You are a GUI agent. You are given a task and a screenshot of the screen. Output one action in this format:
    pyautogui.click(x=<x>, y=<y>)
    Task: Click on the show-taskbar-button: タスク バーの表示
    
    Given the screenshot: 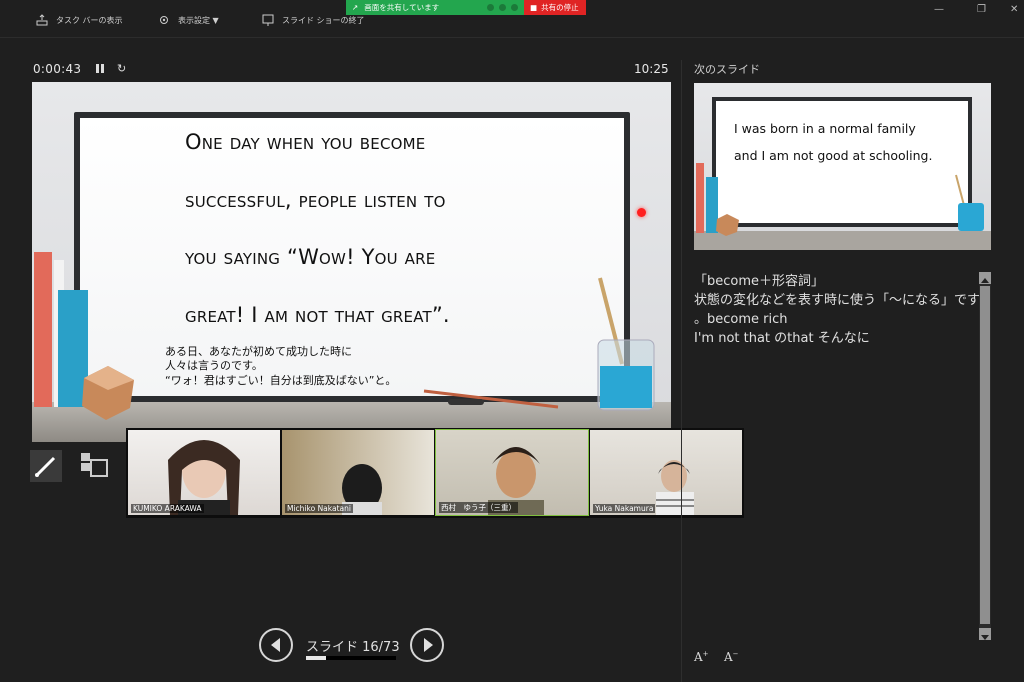 What is the action you would take?
    pyautogui.click(x=79, y=20)
    